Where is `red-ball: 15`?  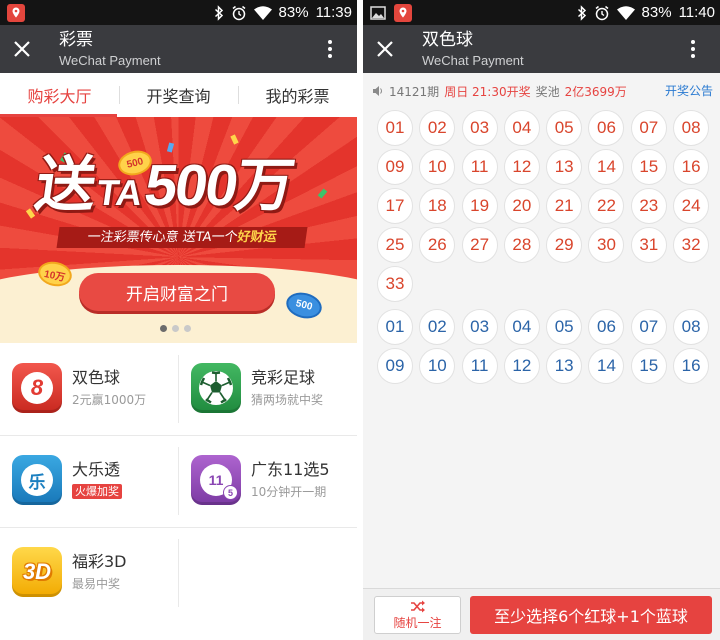
red-ball: 15 is located at coordinates (648, 167).